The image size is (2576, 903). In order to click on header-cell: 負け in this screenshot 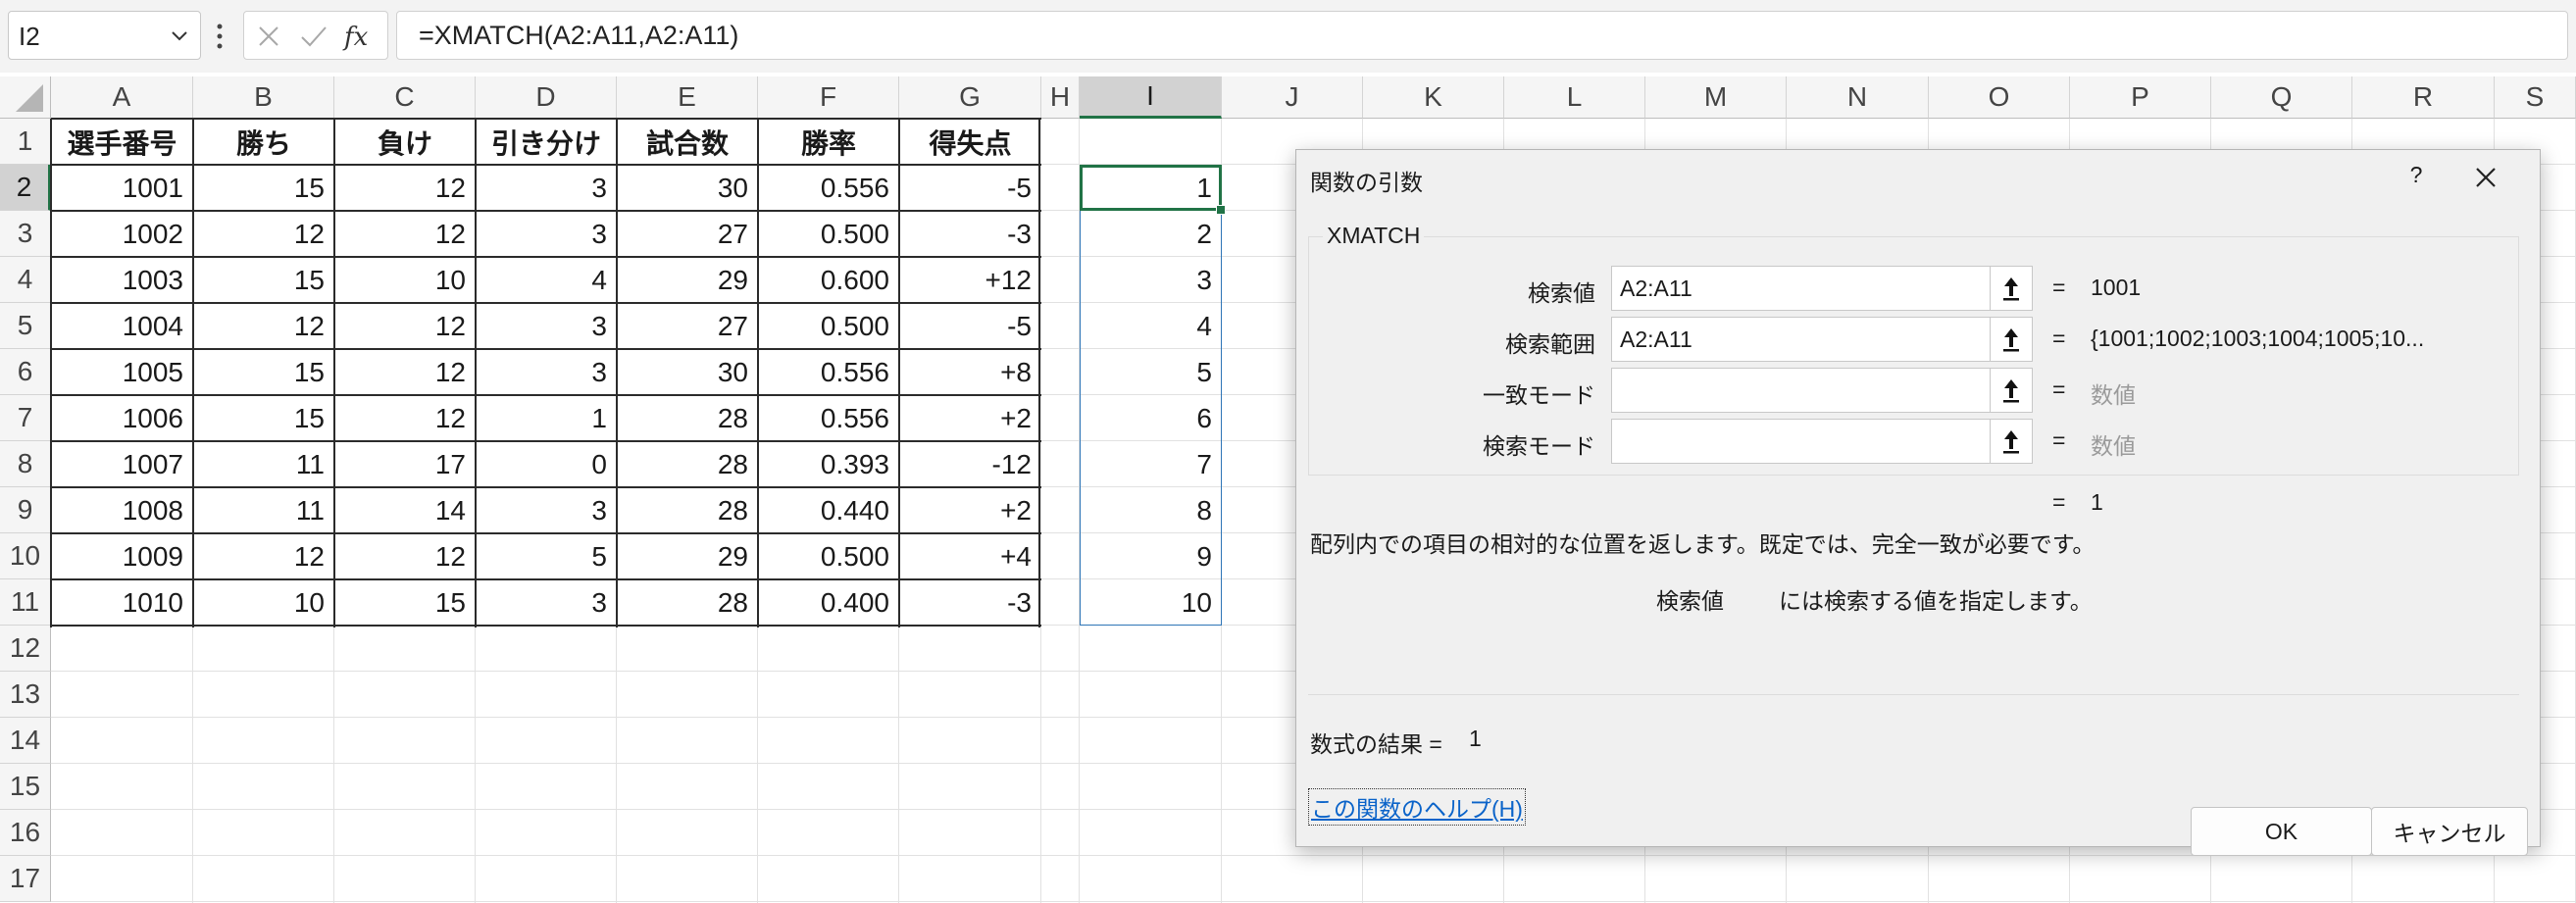, I will do `click(405, 142)`.